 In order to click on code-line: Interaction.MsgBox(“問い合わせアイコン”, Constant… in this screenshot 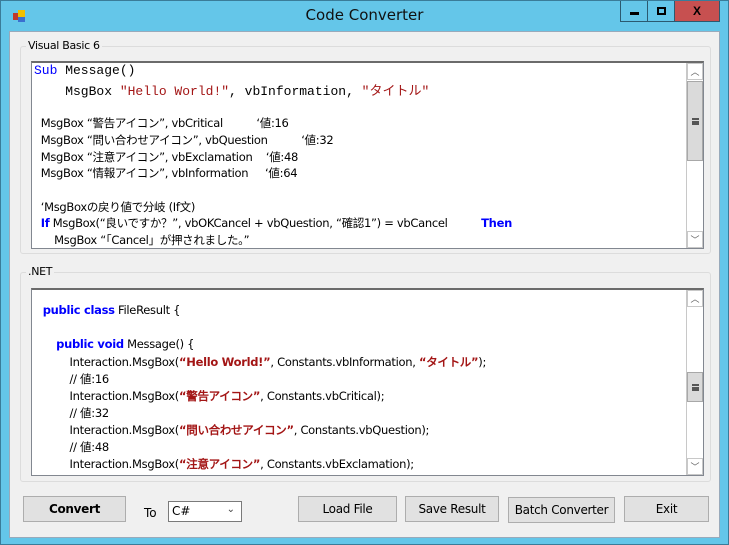, I will do `click(233, 430)`.